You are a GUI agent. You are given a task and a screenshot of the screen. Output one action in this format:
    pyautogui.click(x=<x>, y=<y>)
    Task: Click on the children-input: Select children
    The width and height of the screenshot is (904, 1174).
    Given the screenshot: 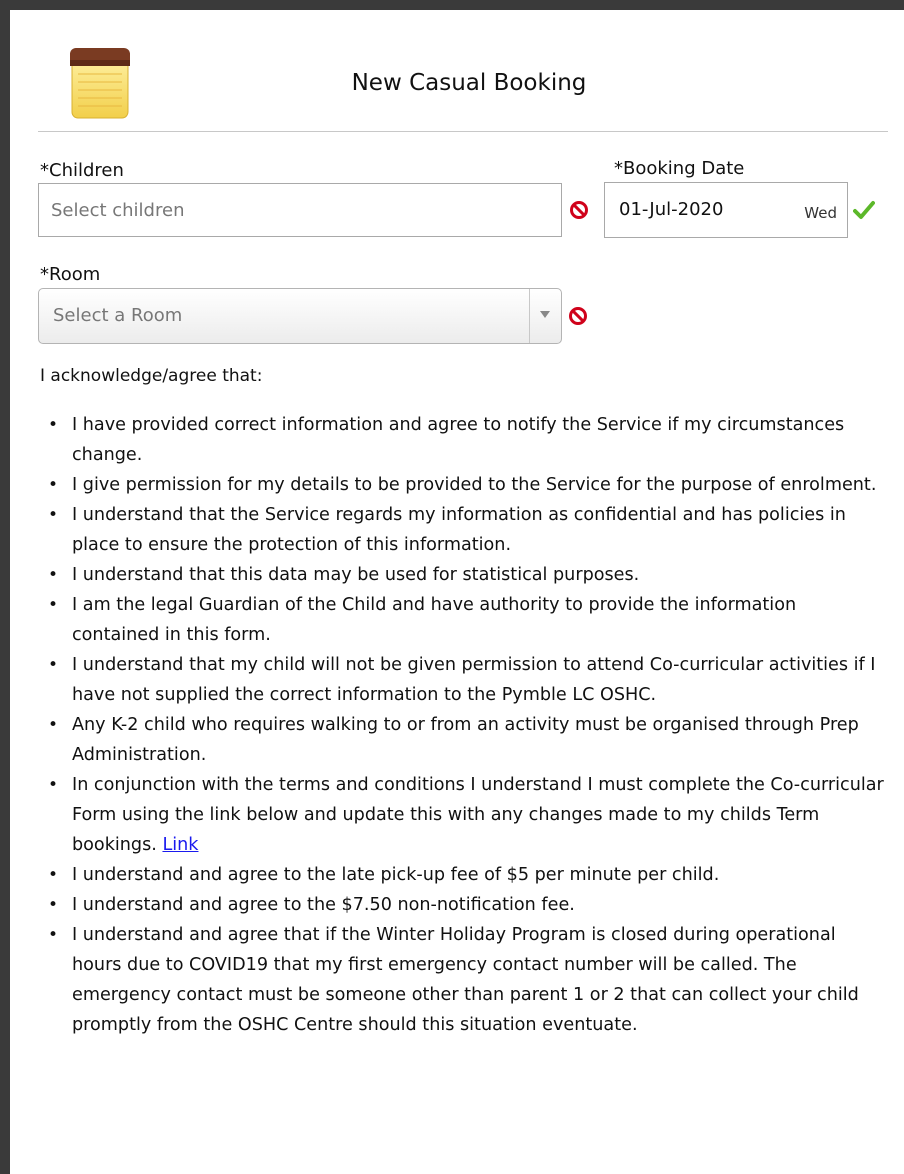 What is the action you would take?
    pyautogui.click(x=300, y=210)
    